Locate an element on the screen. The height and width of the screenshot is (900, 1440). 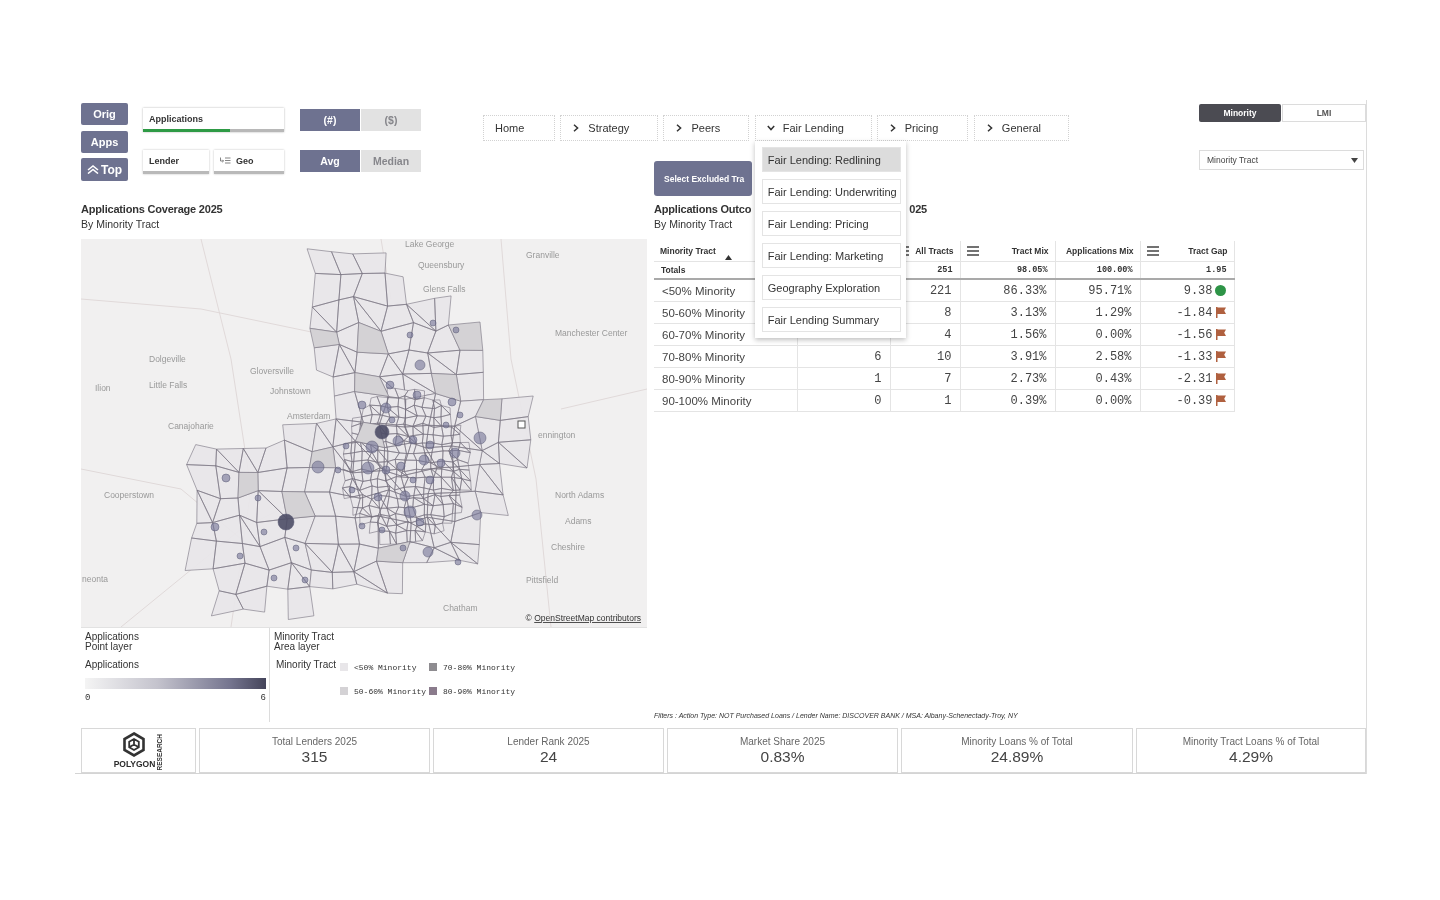
column-header: Tract Mix is located at coordinates (1030, 251).